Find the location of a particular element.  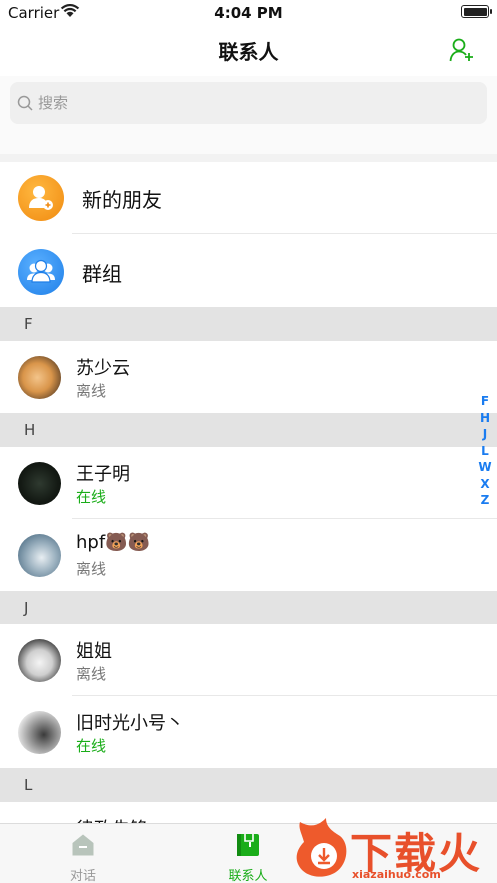

section-header-j: J is located at coordinates (248, 608).